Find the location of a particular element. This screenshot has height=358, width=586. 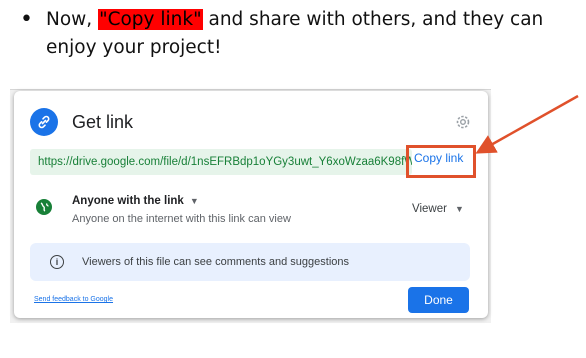

role-label: Viewer is located at coordinates (429, 209).